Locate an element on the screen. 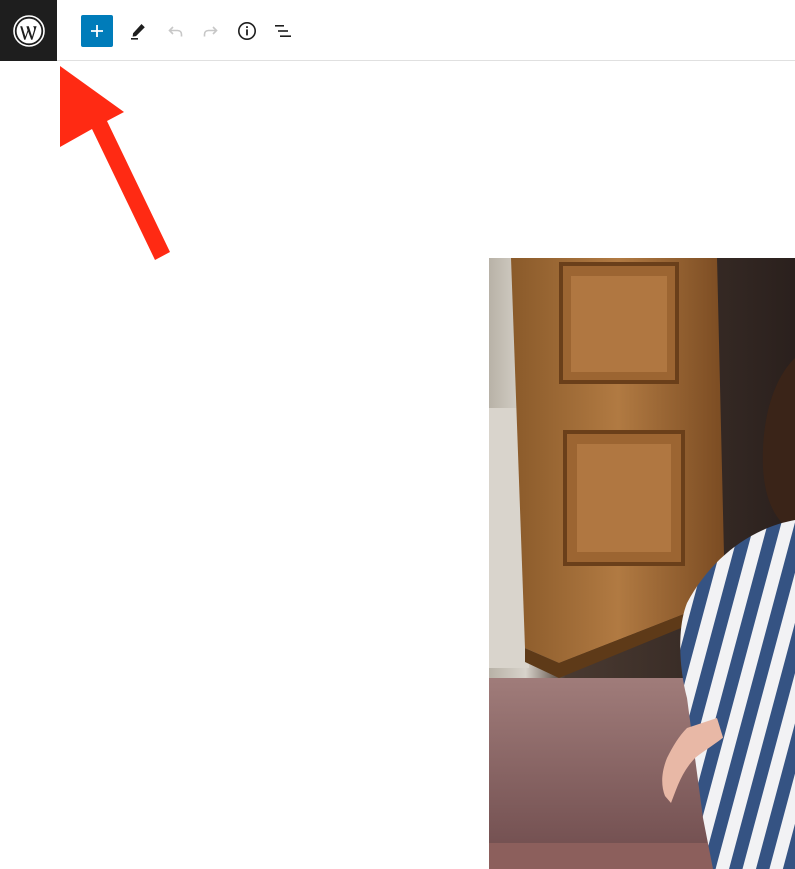 The width and height of the screenshot is (795, 869). plus-icon is located at coordinates (97, 31).